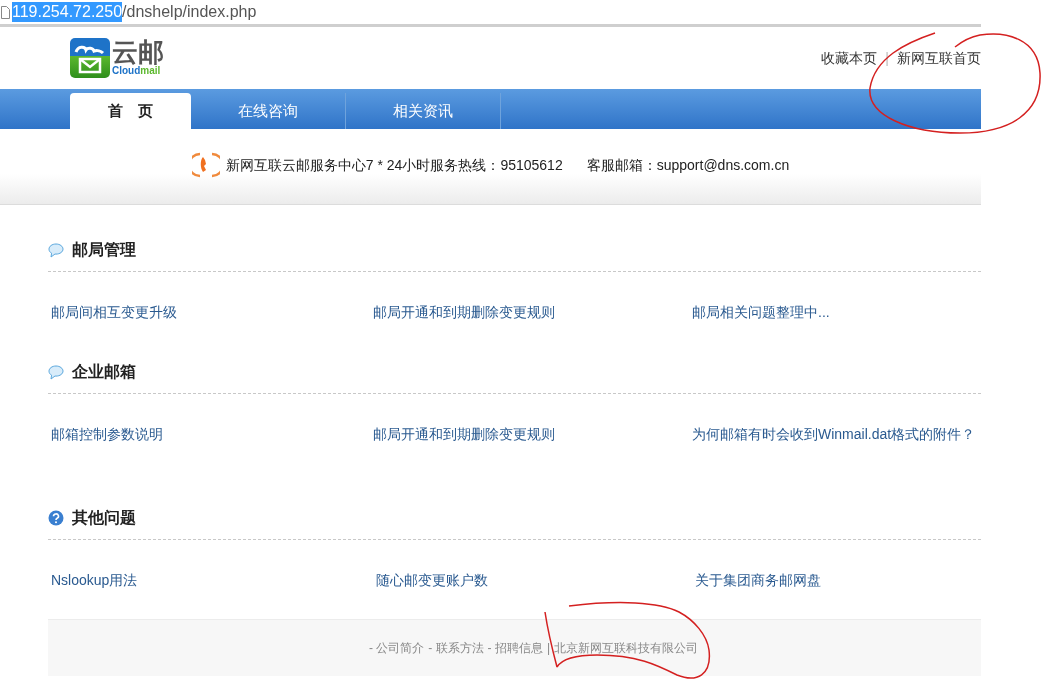 This screenshot has height=679, width=1043. I want to click on footer-link: - 公司简介, so click(396, 648).